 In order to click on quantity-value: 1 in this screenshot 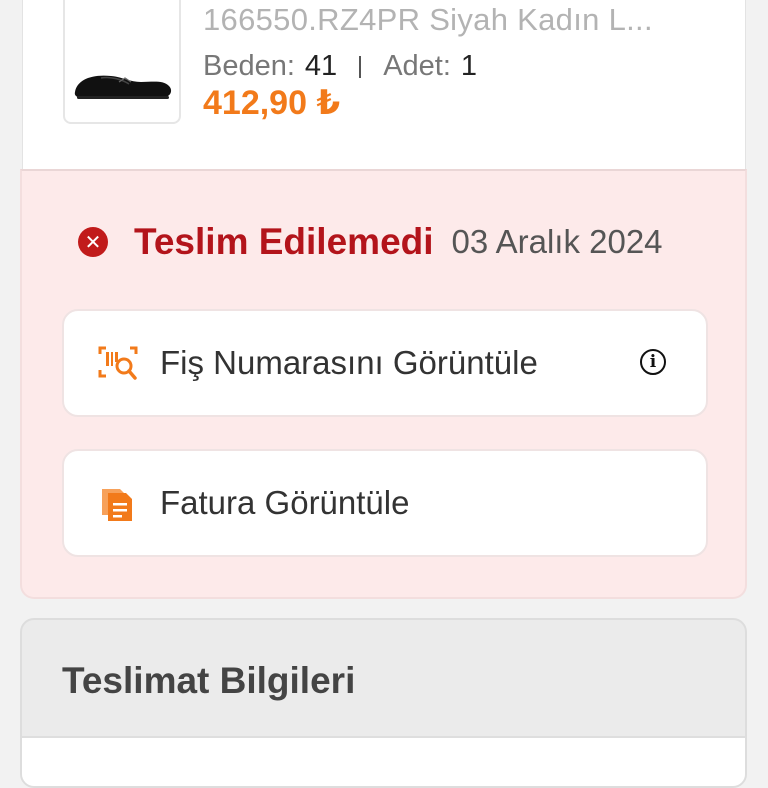, I will do `click(469, 66)`.